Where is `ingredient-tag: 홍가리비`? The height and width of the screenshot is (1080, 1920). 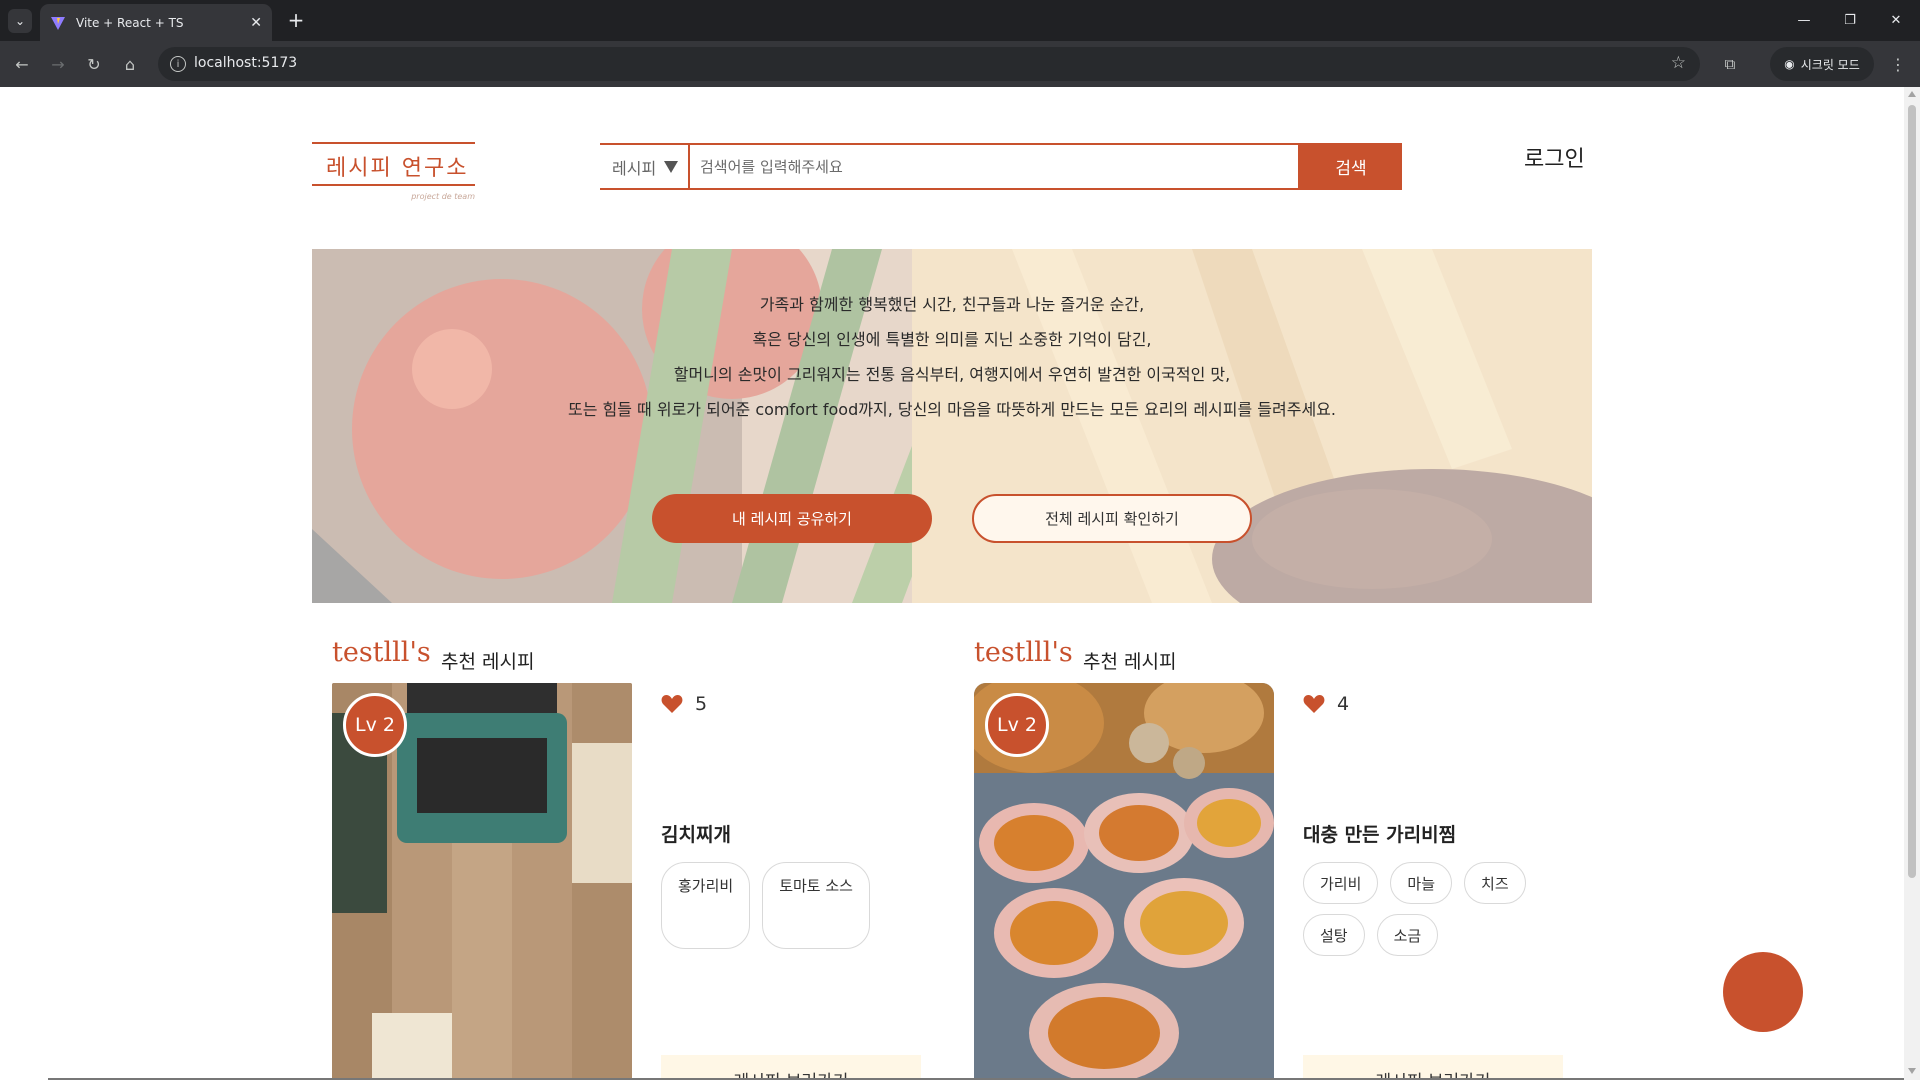
ingredient-tag: 홍가리비 is located at coordinates (706, 905).